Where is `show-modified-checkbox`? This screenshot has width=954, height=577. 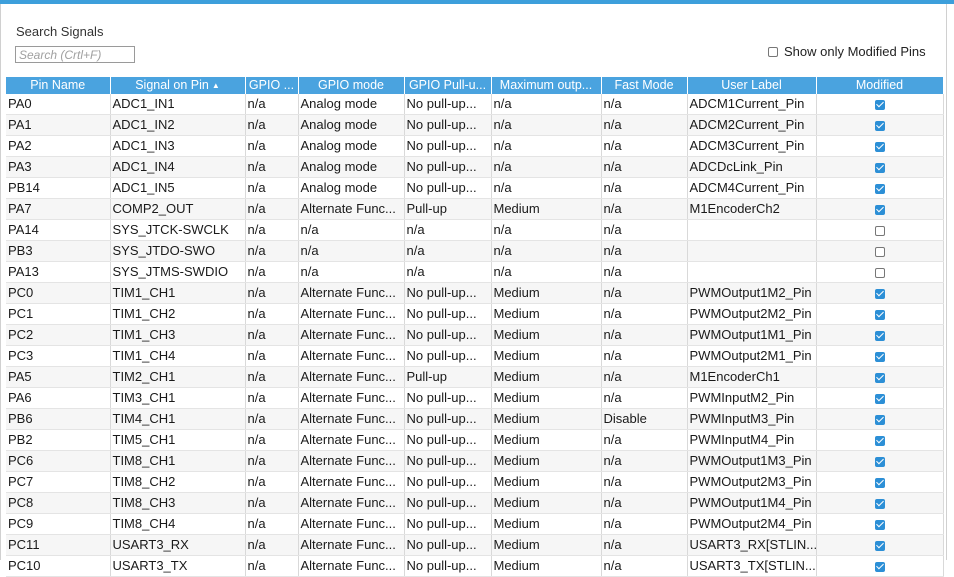 show-modified-checkbox is located at coordinates (773, 51).